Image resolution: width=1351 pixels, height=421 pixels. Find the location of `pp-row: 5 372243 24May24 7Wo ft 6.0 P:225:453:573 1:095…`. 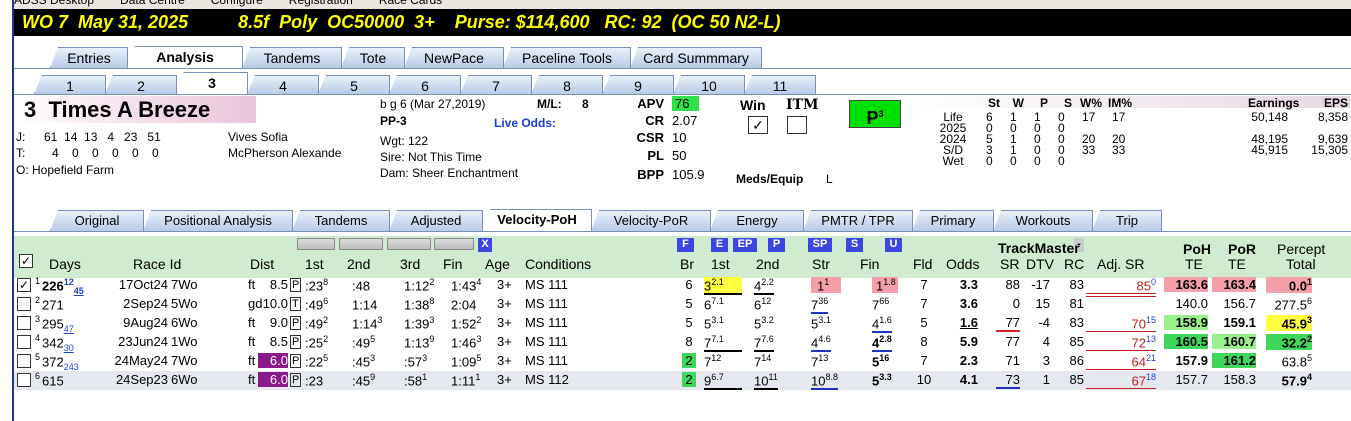

pp-row: 5 372243 24May24 7Wo ft 6.0 P:225:453:573 1:095… is located at coordinates (682, 362).